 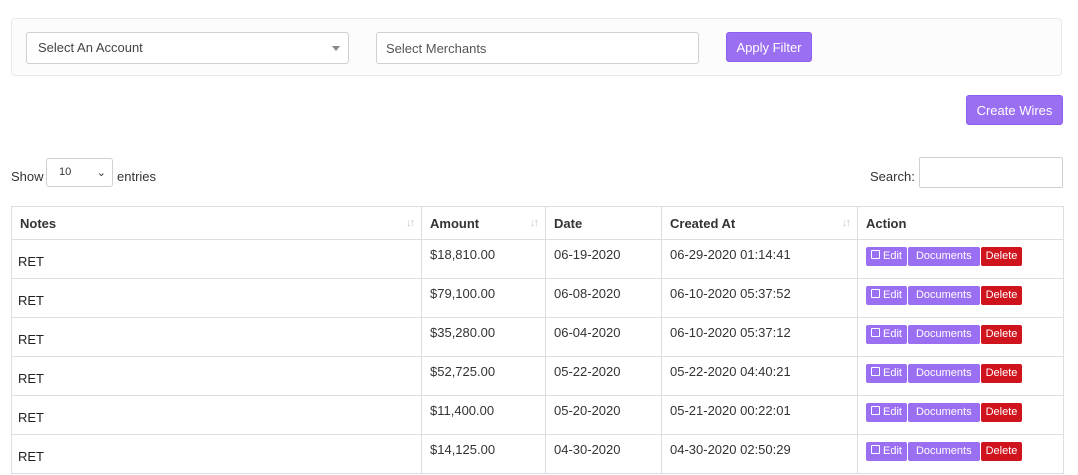 What do you see at coordinates (483, 259) in the screenshot?
I see `amount-cell: $18,810.00` at bounding box center [483, 259].